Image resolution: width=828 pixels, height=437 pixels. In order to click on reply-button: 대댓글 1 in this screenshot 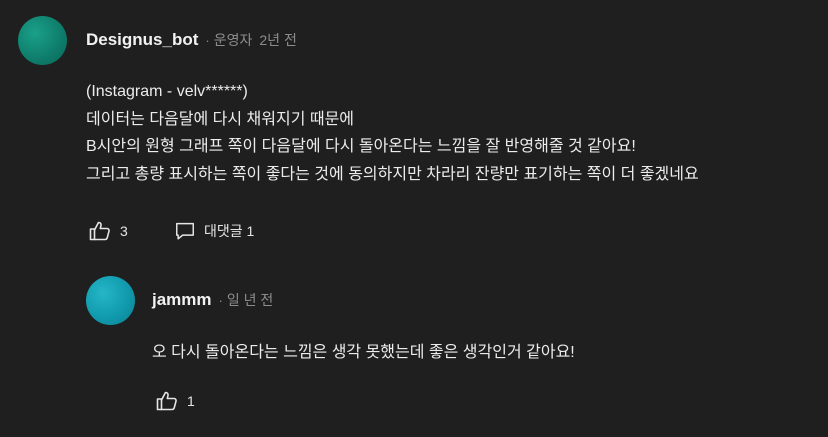, I will do `click(214, 231)`.